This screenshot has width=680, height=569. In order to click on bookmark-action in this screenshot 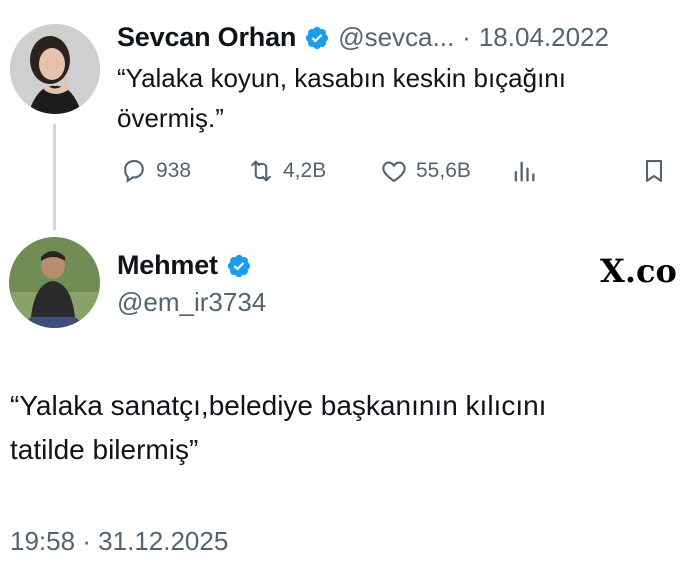, I will do `click(654, 171)`.